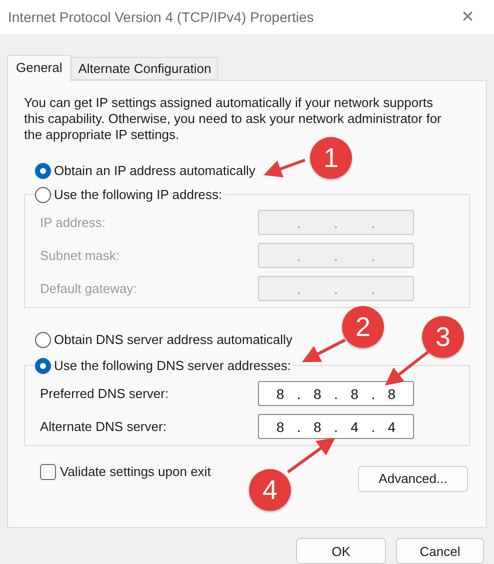 The image size is (494, 564). Describe the element at coordinates (80, 256) in the screenshot. I see `field-label: Subnet mask:` at that location.